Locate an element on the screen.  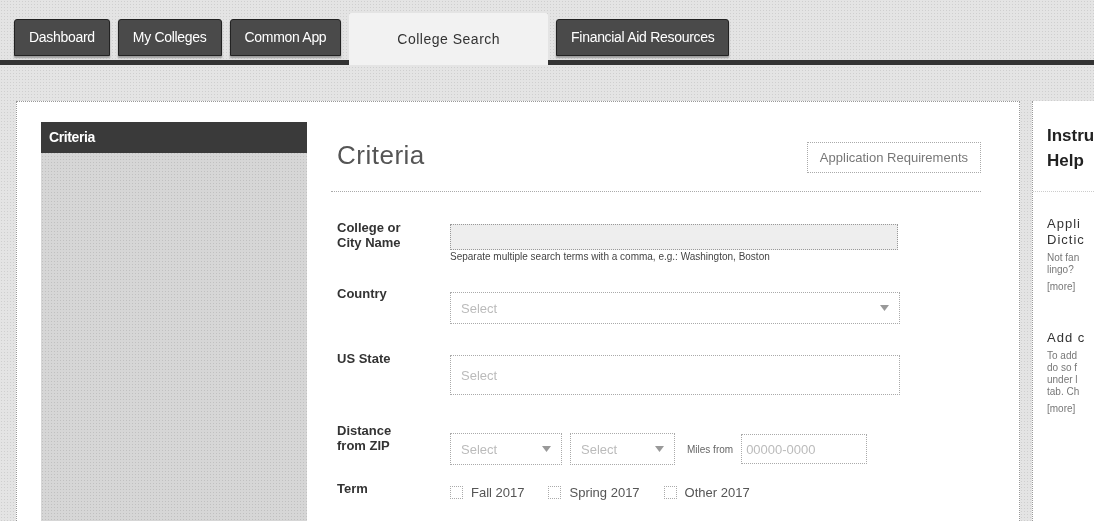
checkbox-label: Other 2017 is located at coordinates (717, 492).